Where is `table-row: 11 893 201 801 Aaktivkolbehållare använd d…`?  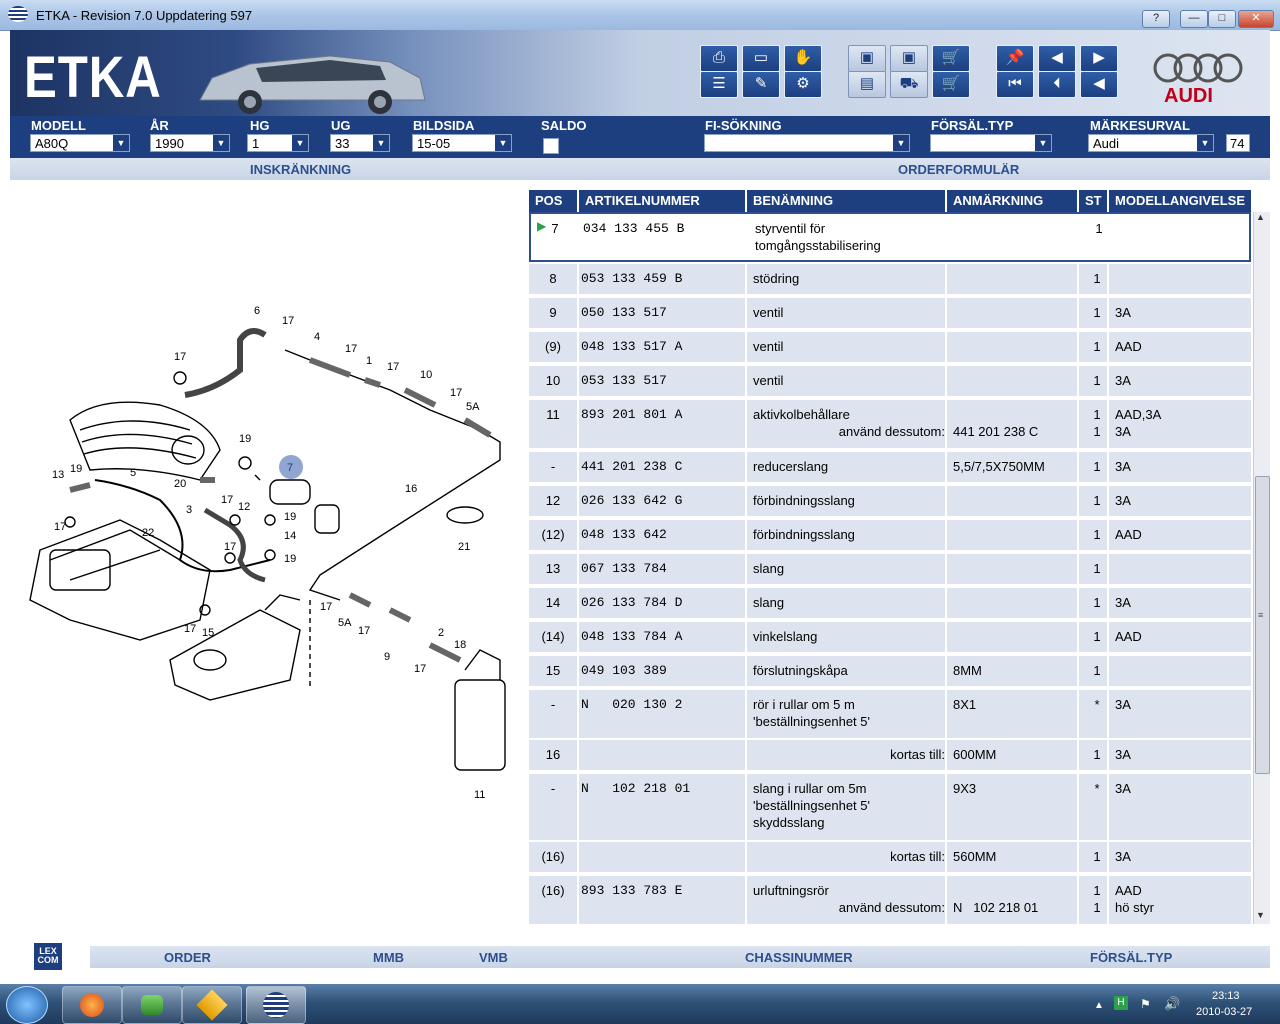 table-row: 11 893 201 801 Aaktivkolbehållare använd d… is located at coordinates (890, 425).